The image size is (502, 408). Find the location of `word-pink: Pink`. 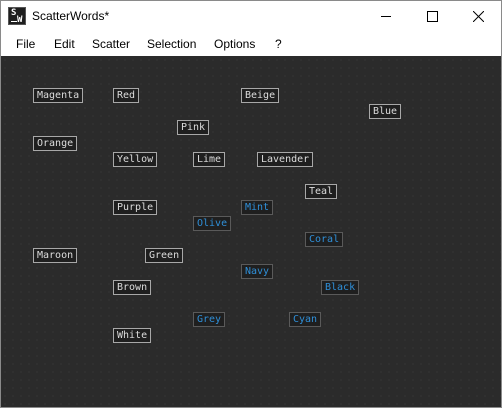

word-pink: Pink is located at coordinates (193, 127).